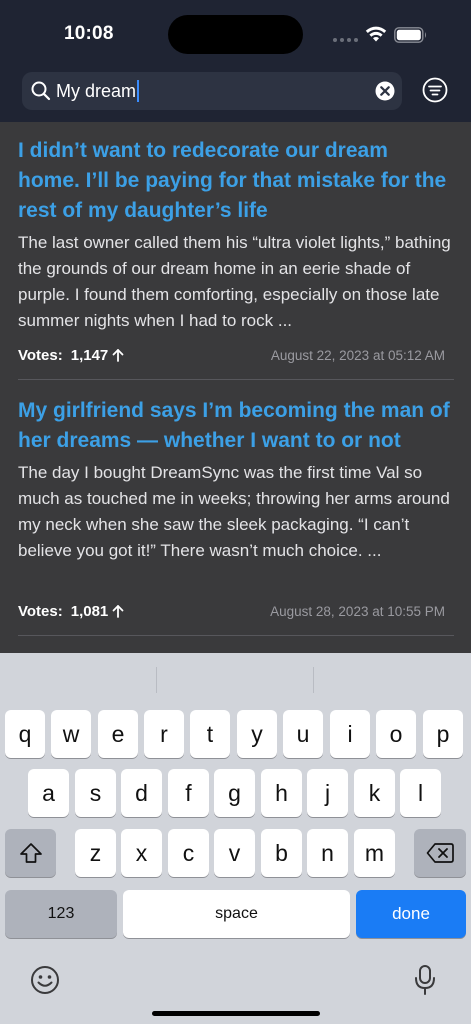 Image resolution: width=471 pixels, height=1024 pixels. I want to click on key-x: x, so click(141, 853).